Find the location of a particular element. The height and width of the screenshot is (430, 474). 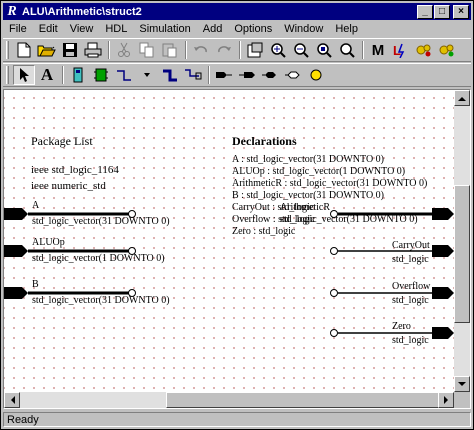

simulate-icon is located at coordinates (446, 50).